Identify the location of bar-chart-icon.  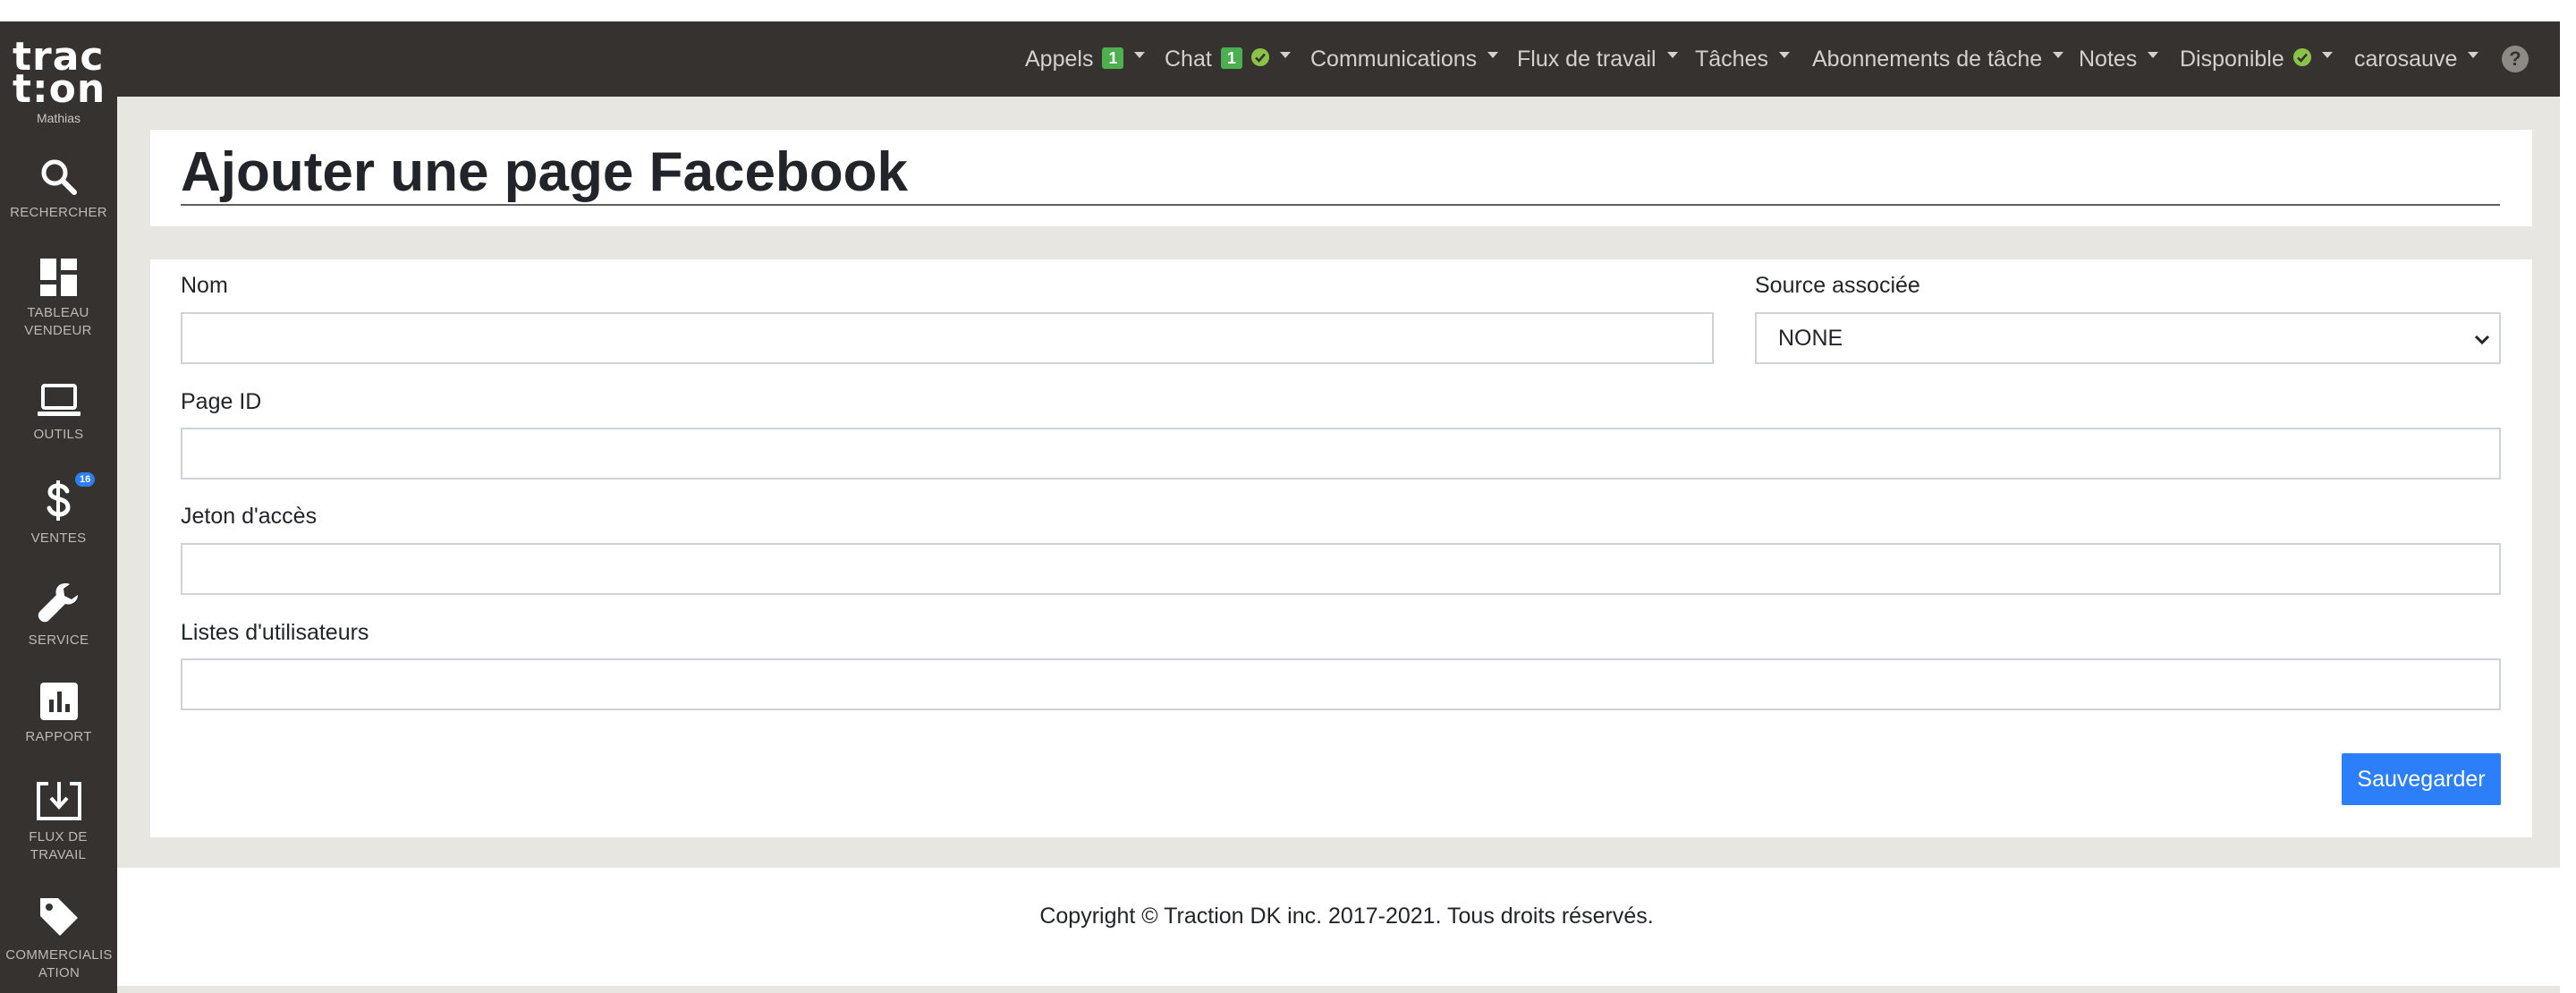
(58, 701).